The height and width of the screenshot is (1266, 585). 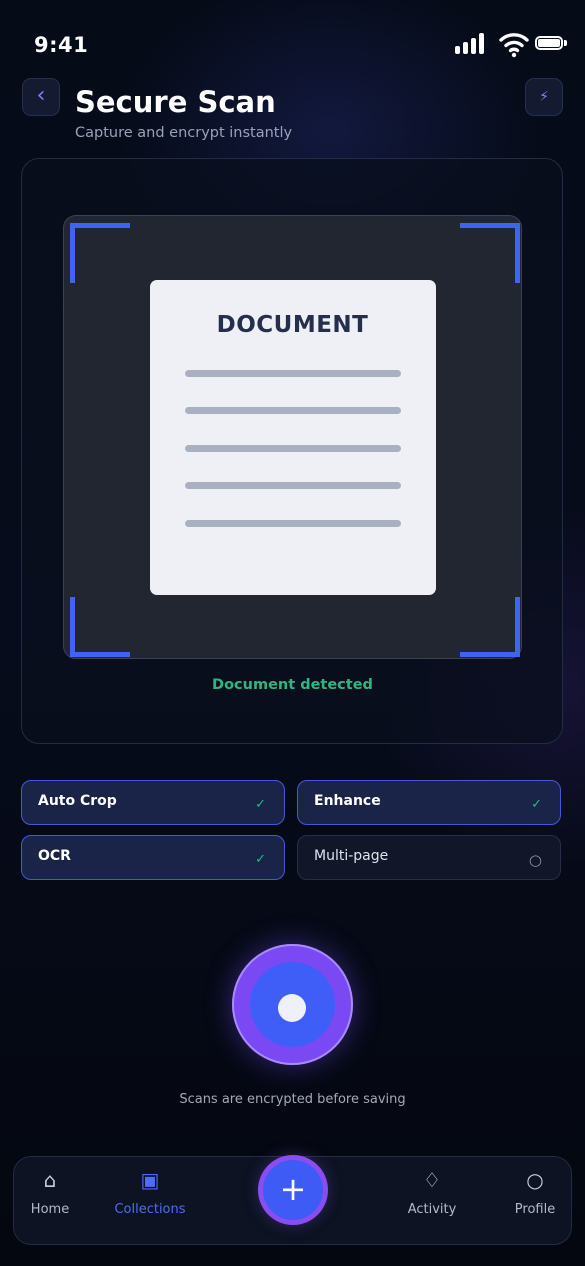 I want to click on encryption-note: Scans are encrypted before saving, so click(x=292, y=1099).